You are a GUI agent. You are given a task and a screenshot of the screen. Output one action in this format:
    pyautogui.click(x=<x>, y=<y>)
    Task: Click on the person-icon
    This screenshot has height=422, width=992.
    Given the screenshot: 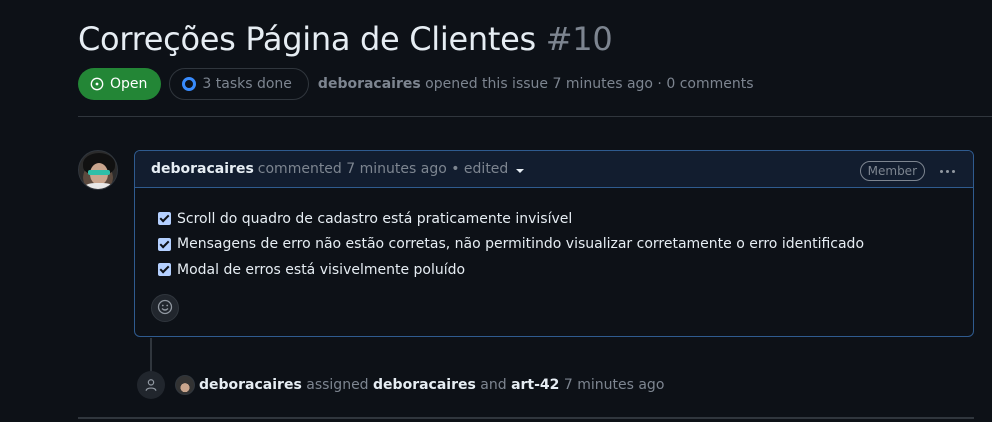 What is the action you would take?
    pyautogui.click(x=151, y=385)
    